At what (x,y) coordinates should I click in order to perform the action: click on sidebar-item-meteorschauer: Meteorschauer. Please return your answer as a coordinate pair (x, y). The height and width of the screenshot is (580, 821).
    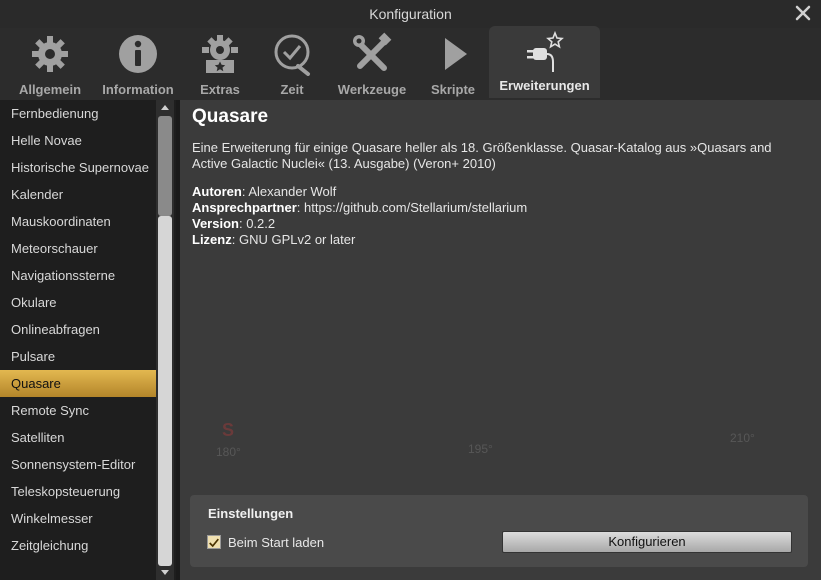
    Looking at the image, I should click on (78, 248).